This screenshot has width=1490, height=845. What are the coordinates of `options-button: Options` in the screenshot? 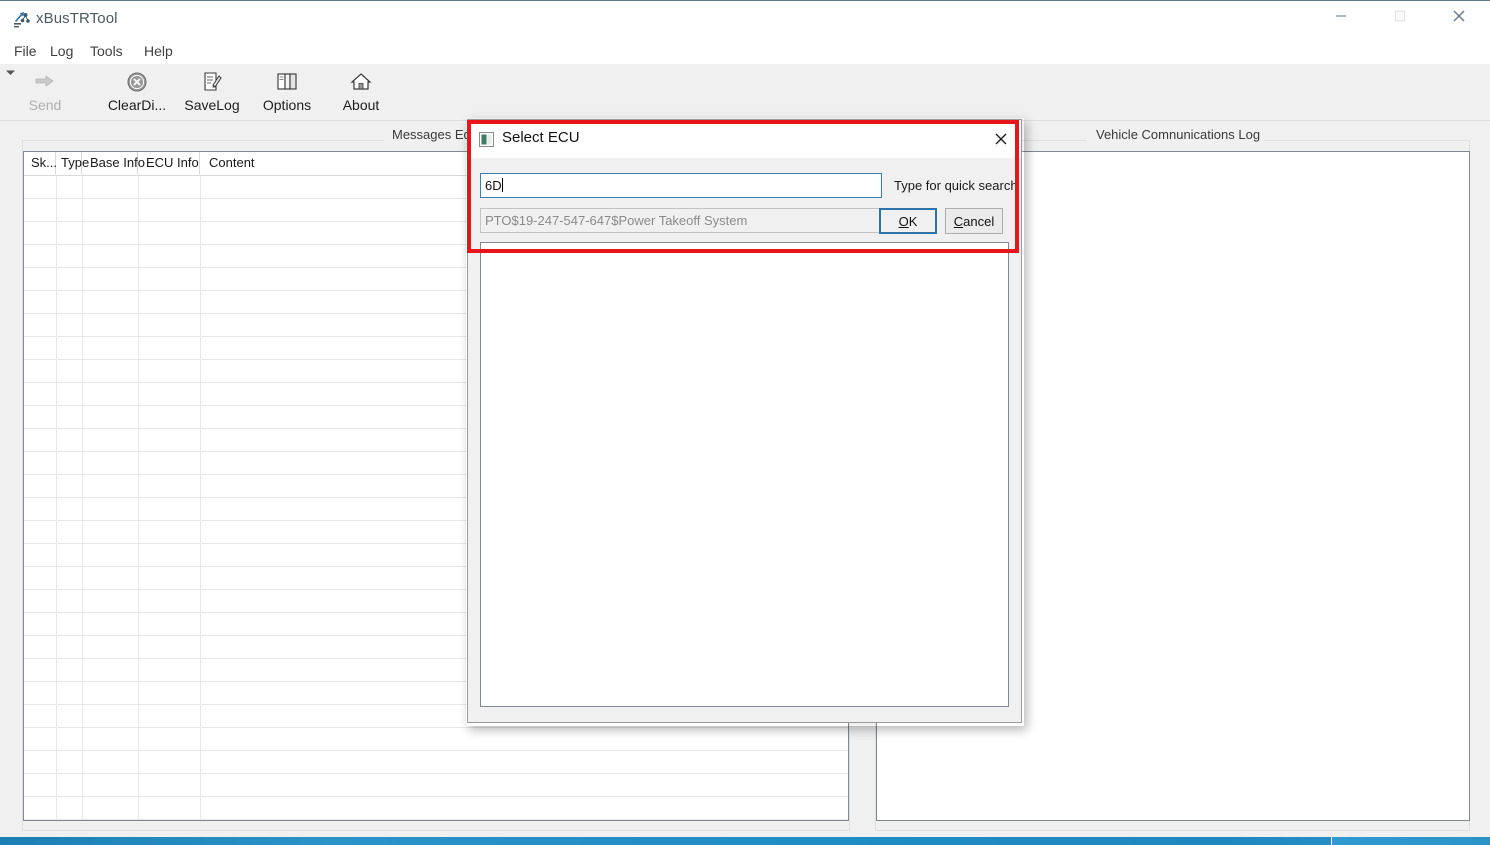 It's located at (287, 92).